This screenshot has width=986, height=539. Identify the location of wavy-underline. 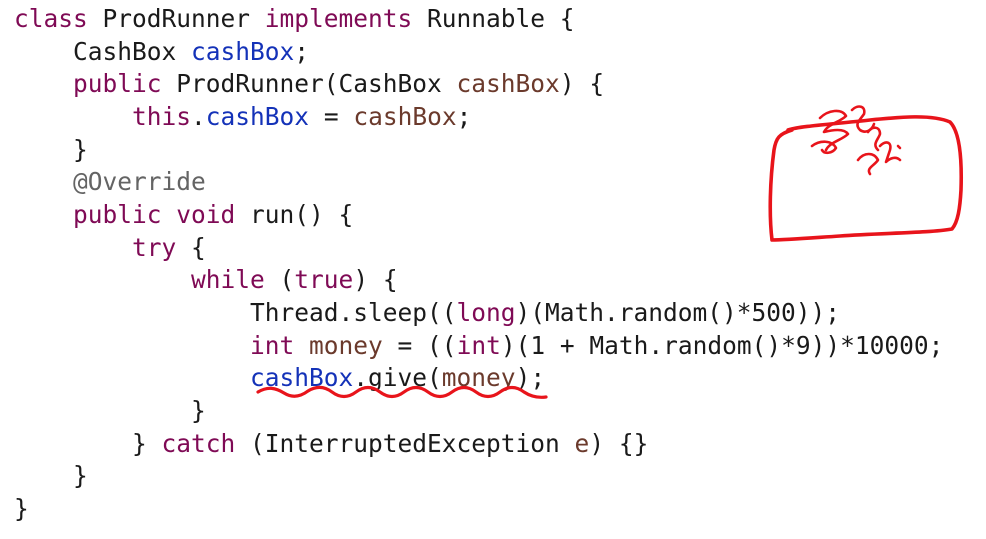
(402, 392).